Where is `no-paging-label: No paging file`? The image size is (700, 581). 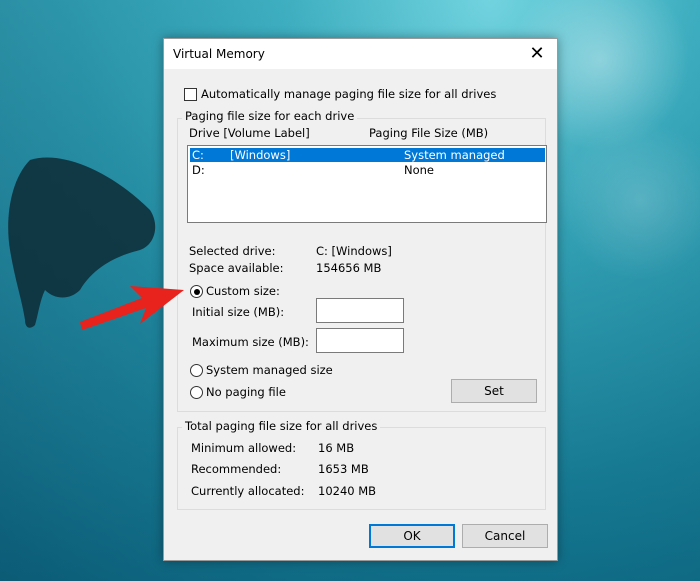
no-paging-label: No paging file is located at coordinates (246, 392).